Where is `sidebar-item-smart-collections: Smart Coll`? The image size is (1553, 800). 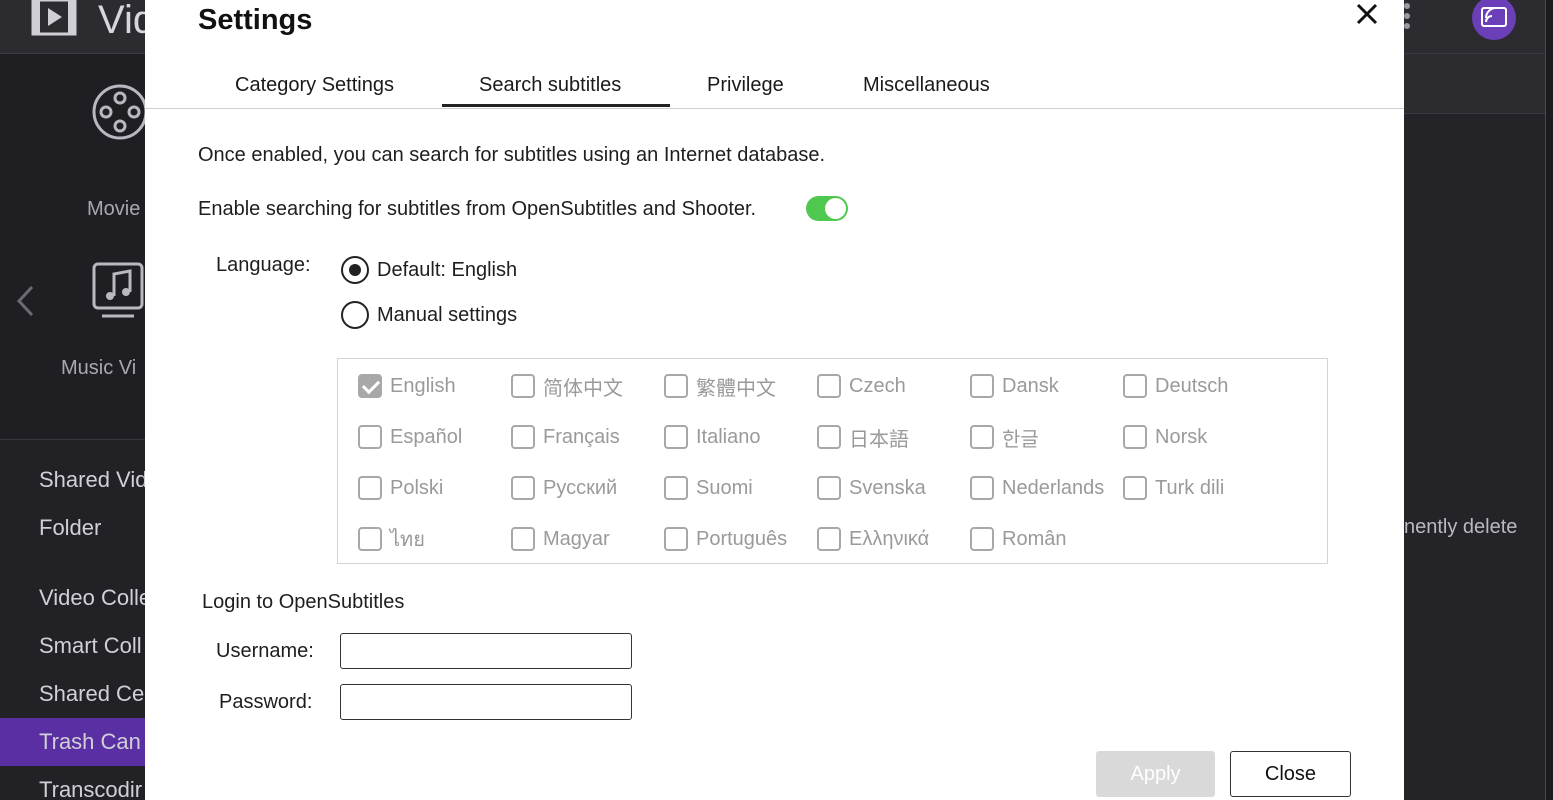 sidebar-item-smart-collections: Smart Coll is located at coordinates (90, 646).